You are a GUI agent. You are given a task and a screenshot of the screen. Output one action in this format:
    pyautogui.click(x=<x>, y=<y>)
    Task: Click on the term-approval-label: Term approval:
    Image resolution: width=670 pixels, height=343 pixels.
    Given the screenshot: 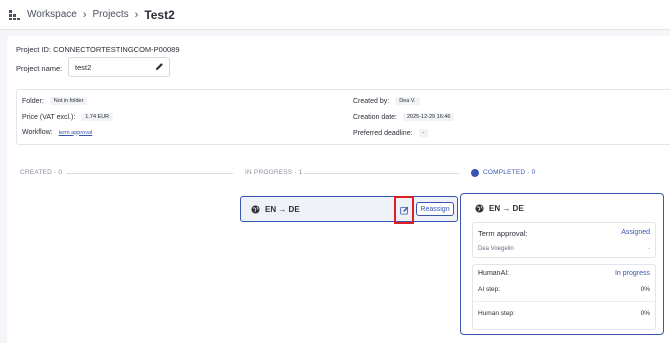 What is the action you would take?
    pyautogui.click(x=503, y=233)
    